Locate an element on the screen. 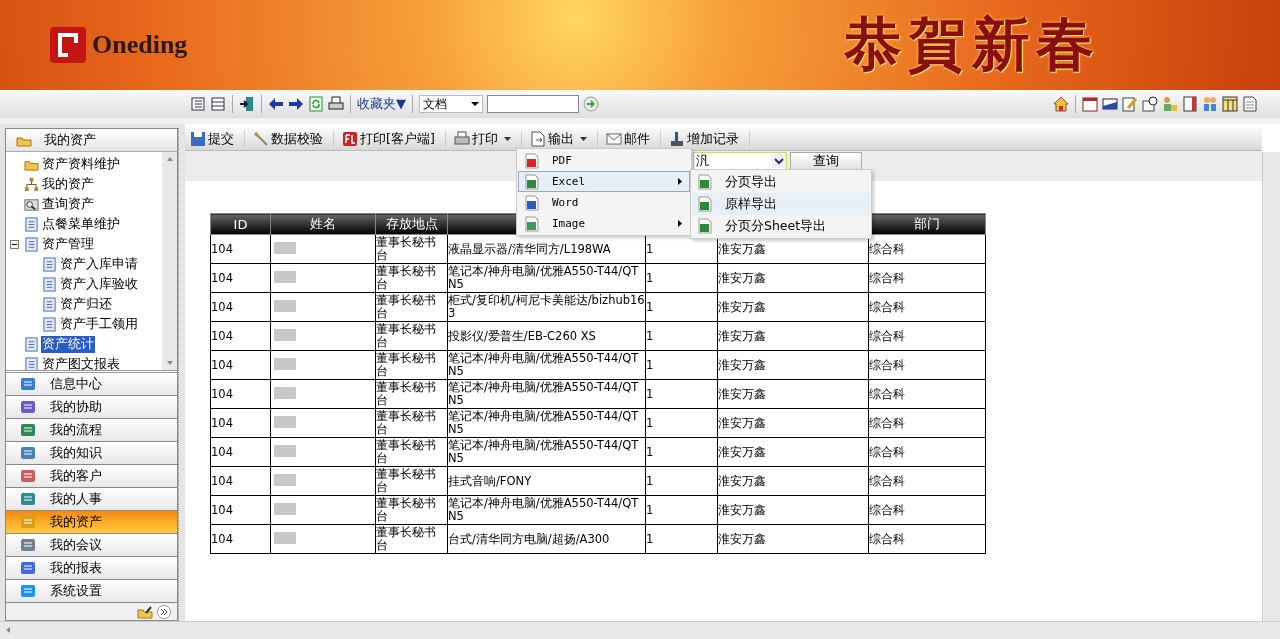 The image size is (1280, 639). menu-item: Excel is located at coordinates (604, 181).